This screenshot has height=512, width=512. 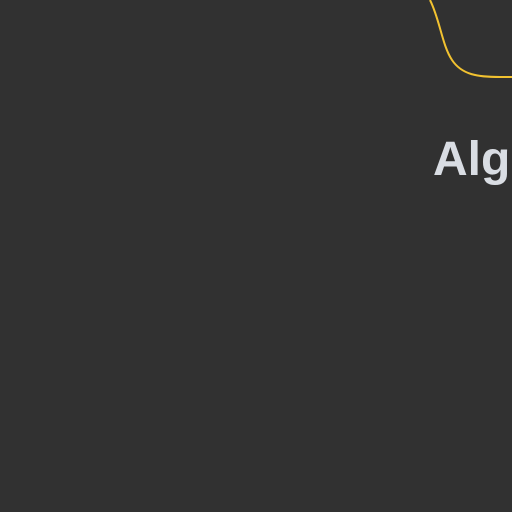 I want to click on node-title: Alg, so click(x=471, y=160).